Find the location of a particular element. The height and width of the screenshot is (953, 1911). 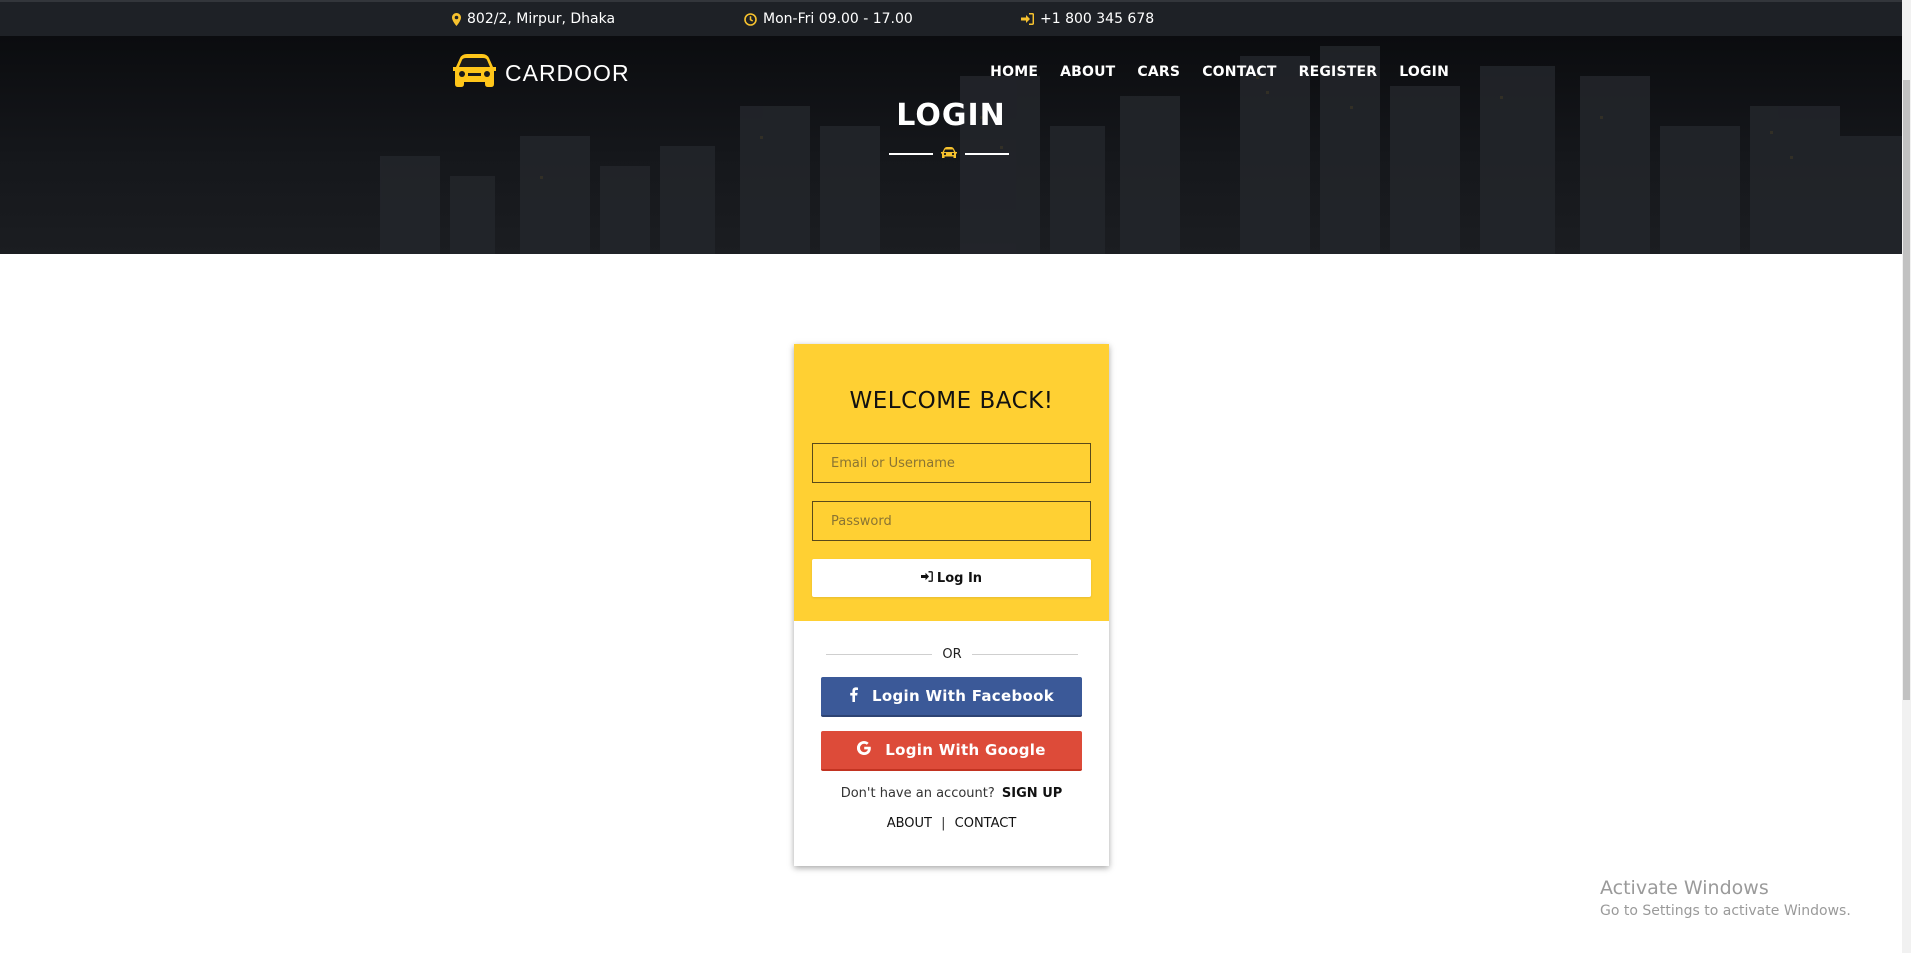

google-icon is located at coordinates (864, 750).